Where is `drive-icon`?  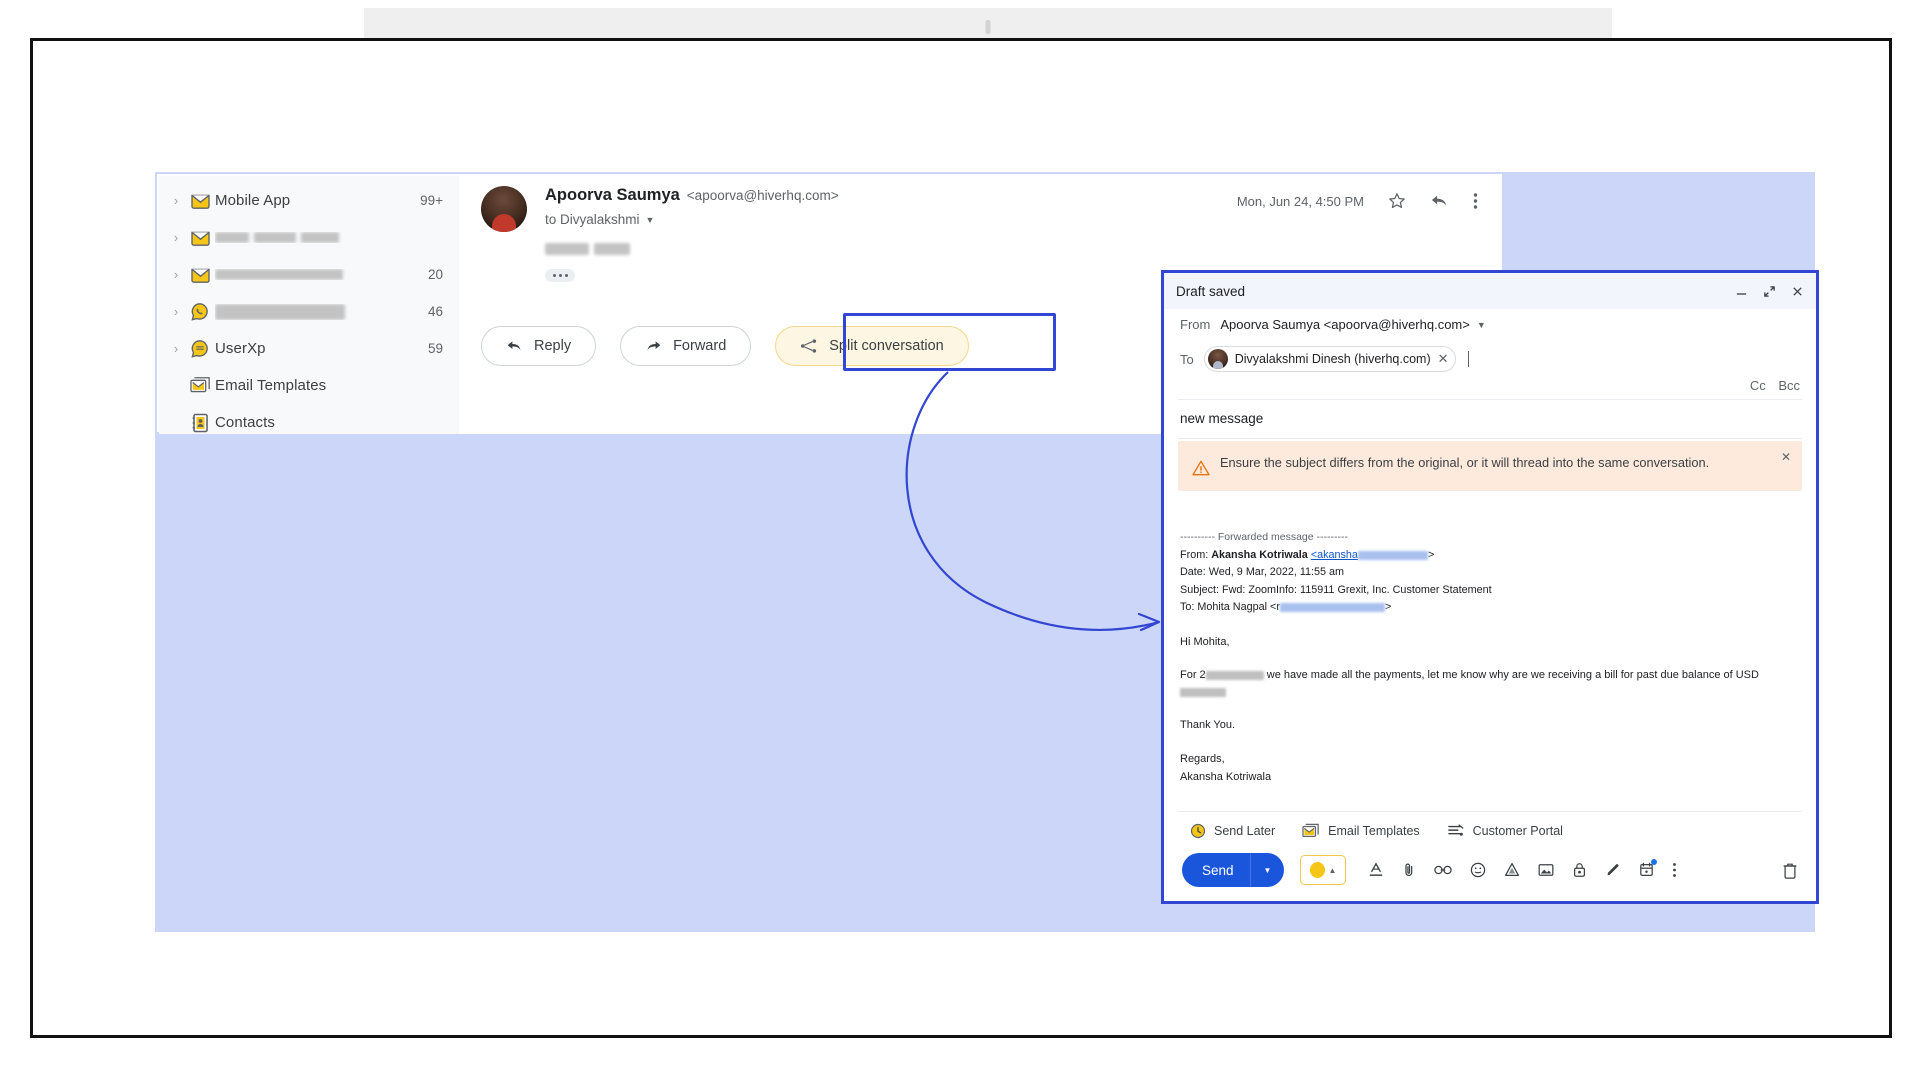
drive-icon is located at coordinates (1512, 870).